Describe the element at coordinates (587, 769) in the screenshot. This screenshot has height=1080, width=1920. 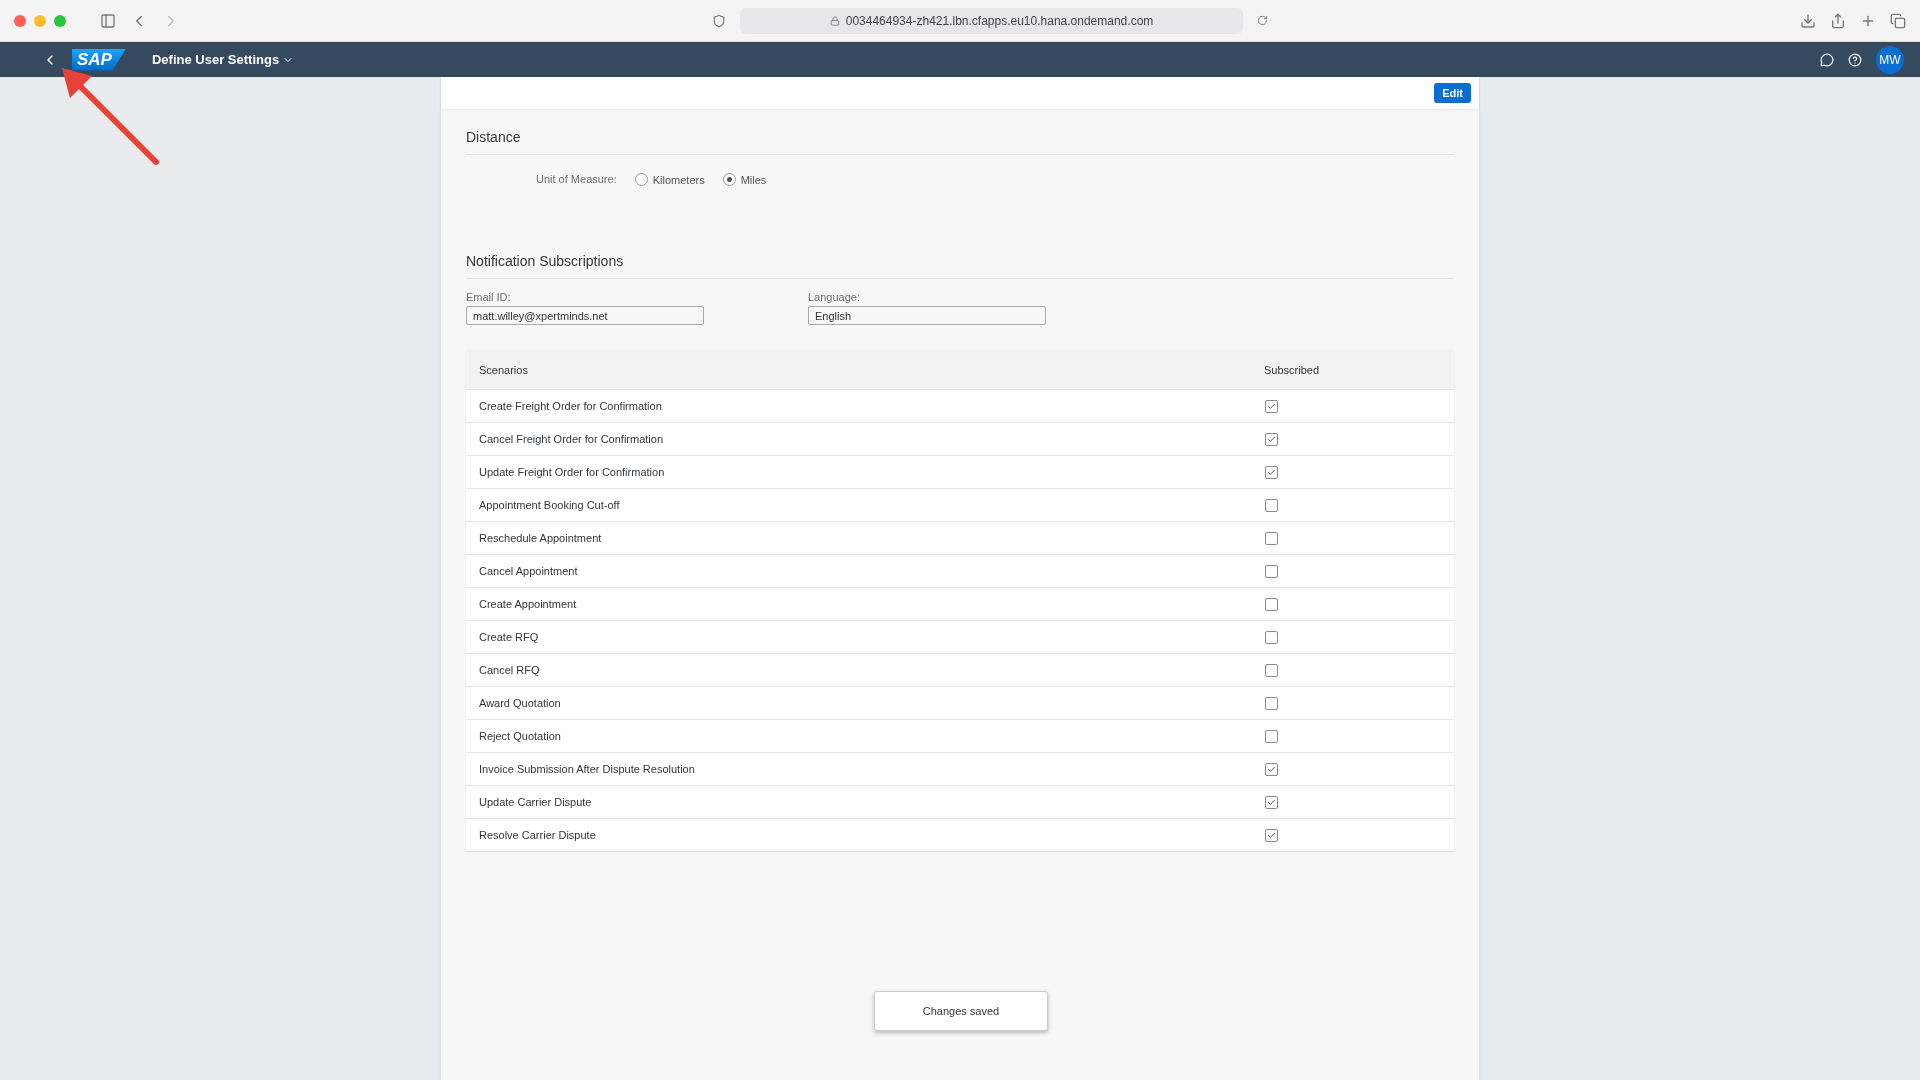
I see `scenario-cell-text: Invoice Submission After Dispute Resolution` at that location.